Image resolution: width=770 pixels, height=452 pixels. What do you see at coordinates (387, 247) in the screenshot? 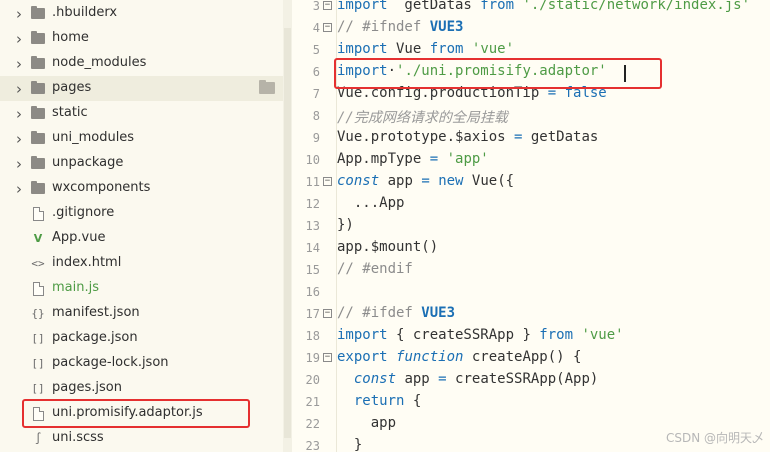
I see `code-text: app.$mount()` at bounding box center [387, 247].